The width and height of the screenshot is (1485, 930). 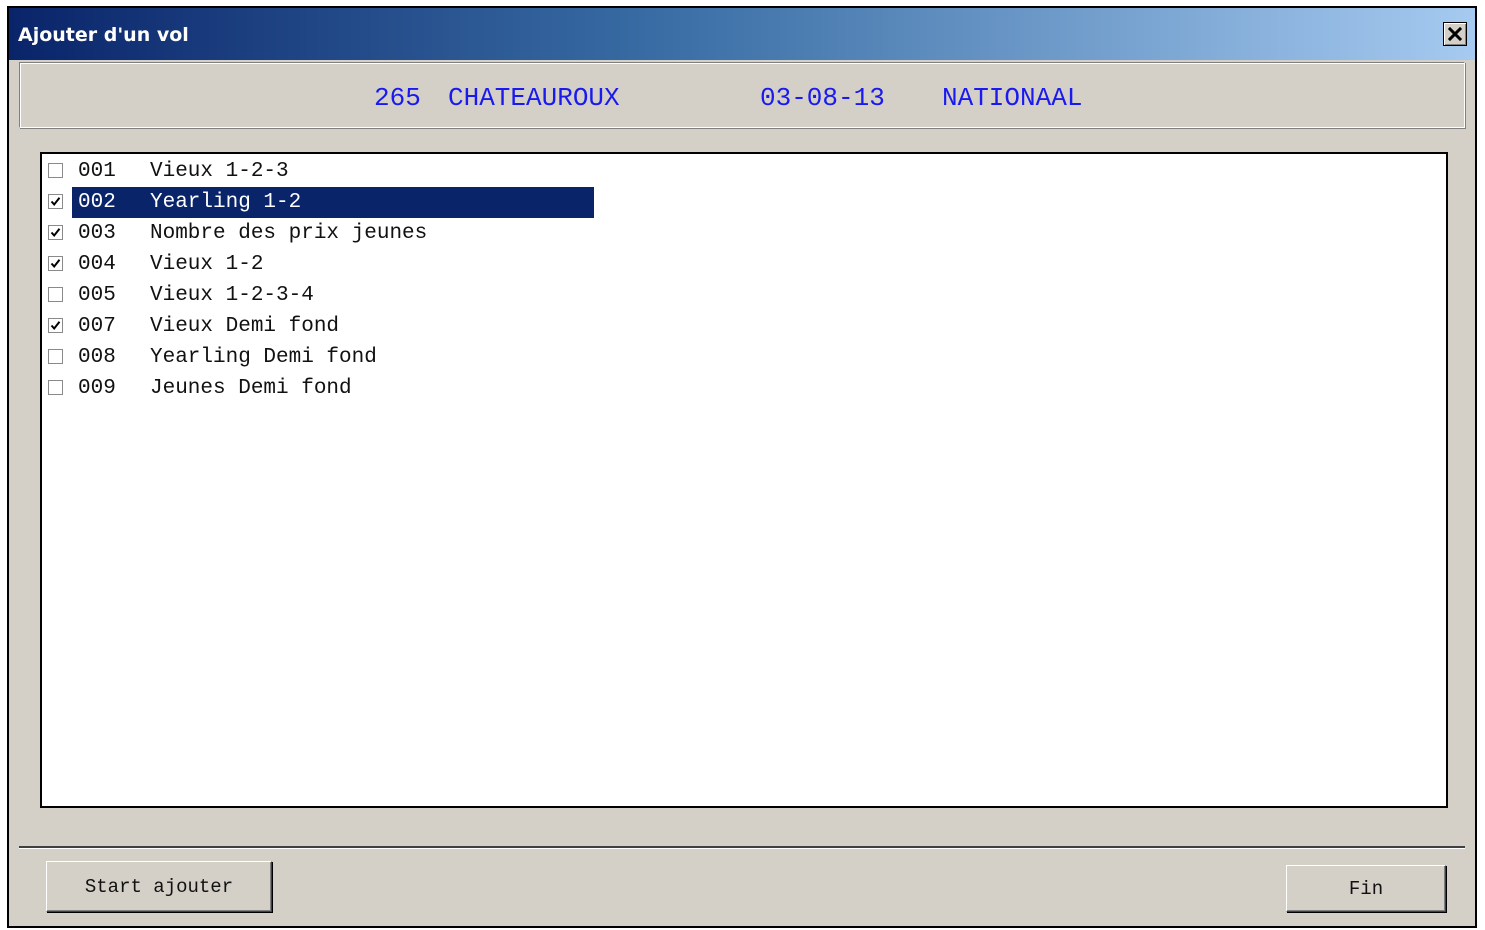 I want to click on race-number: 265, so click(x=397, y=98).